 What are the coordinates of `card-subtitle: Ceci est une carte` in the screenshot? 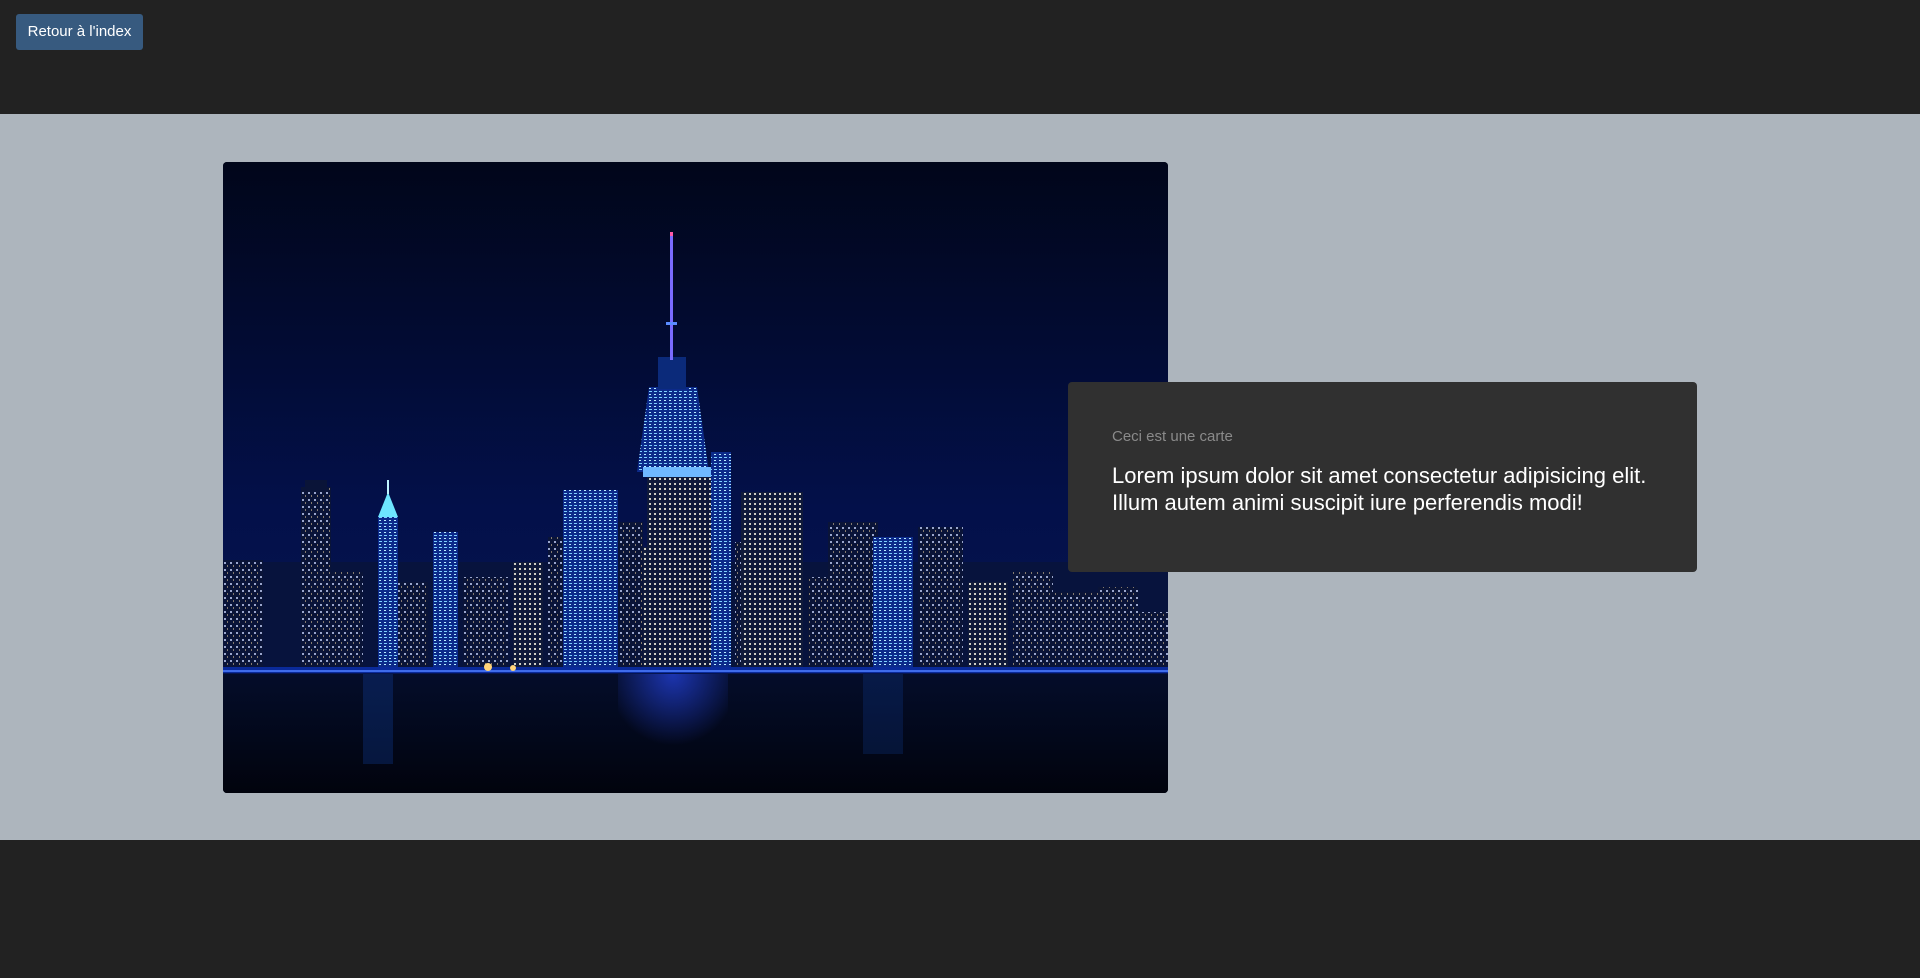 It's located at (1172, 436).